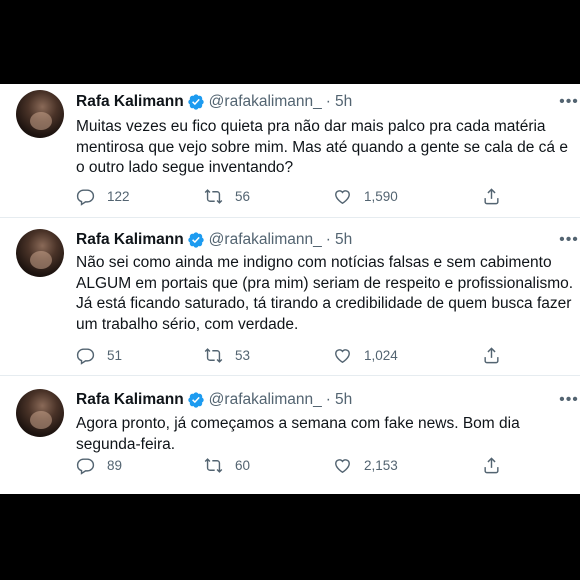 The image size is (580, 580). I want to click on tweet-actions: 51 53 1,024, so click(296, 355).